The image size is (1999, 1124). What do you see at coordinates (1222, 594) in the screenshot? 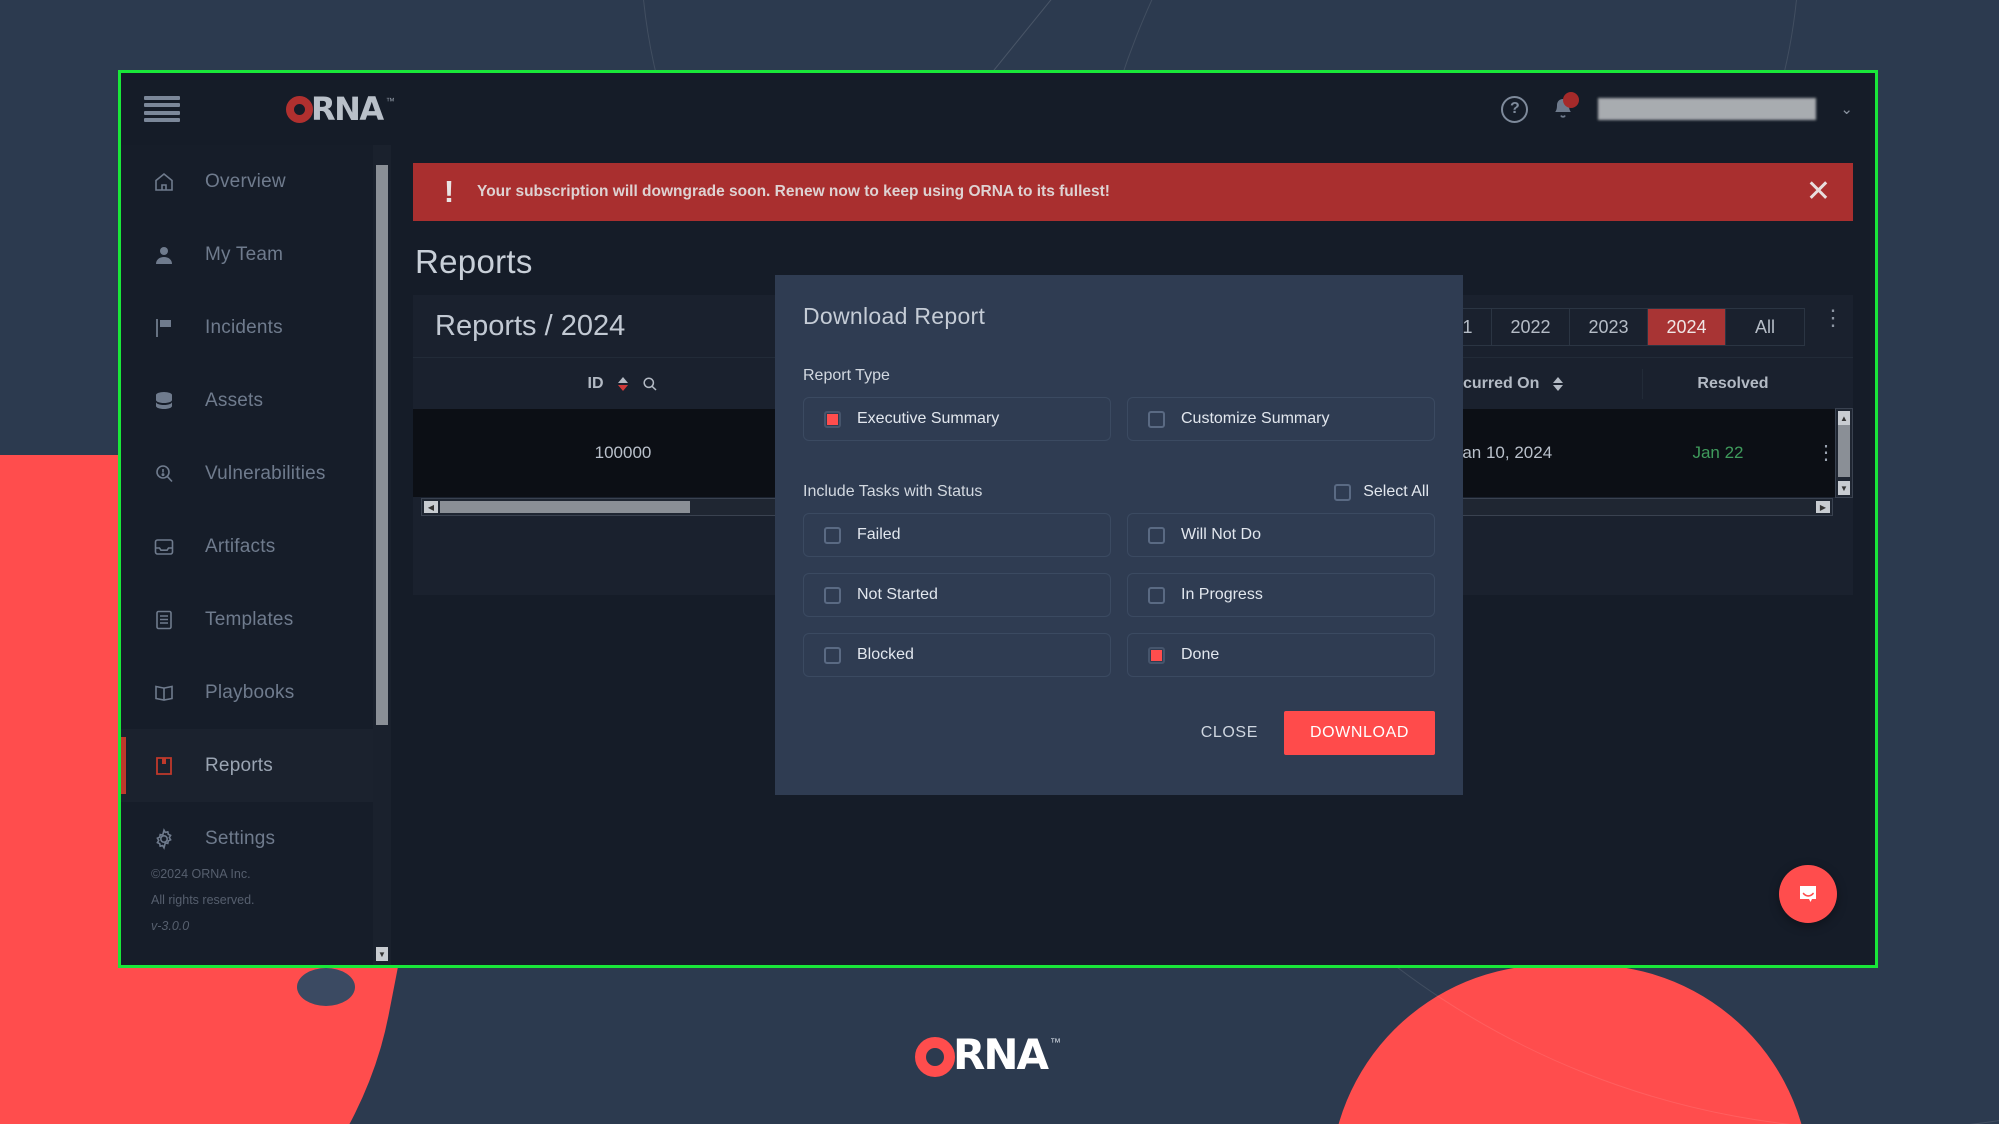
I see `option-label: In Progress` at bounding box center [1222, 594].